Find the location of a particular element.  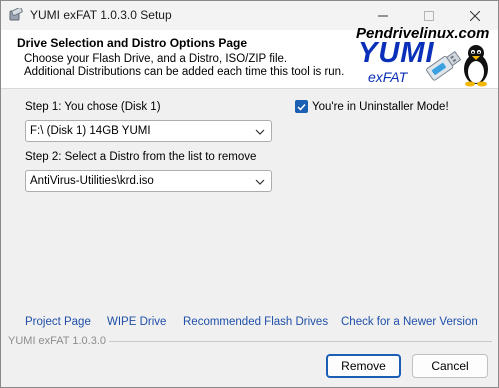

window-title: YUMI exFAT 1.0.3.0 Setup is located at coordinates (101, 15).